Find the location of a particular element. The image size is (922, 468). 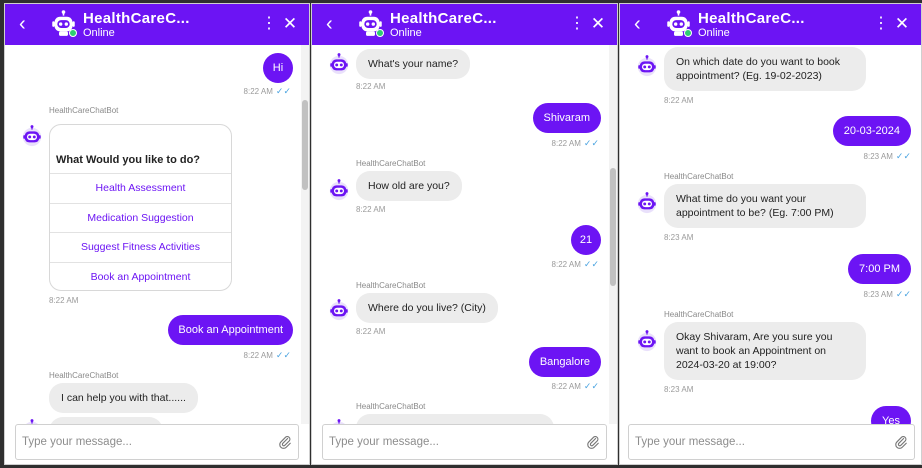

option-health-assessment: Health Assessment is located at coordinates (140, 187).